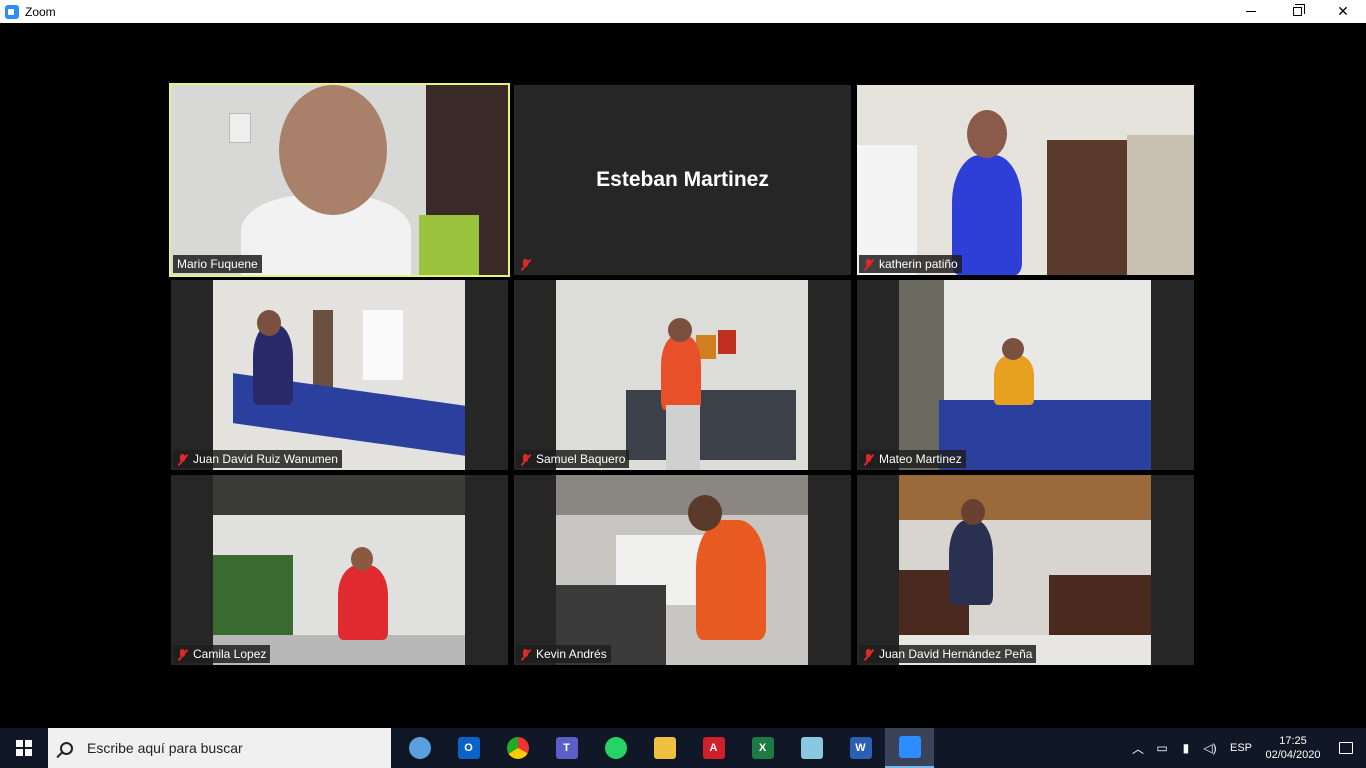 This screenshot has height=768, width=1366. I want to click on search-placeholder: Escribe aquí para buscar, so click(165, 748).